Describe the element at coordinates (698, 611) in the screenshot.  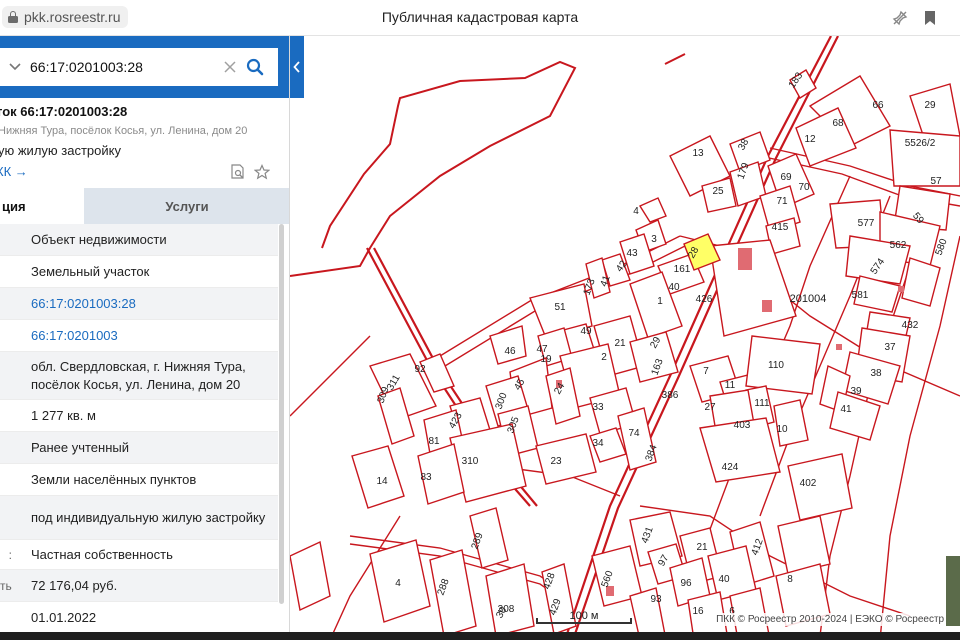
I see `parcel-label: 16` at that location.